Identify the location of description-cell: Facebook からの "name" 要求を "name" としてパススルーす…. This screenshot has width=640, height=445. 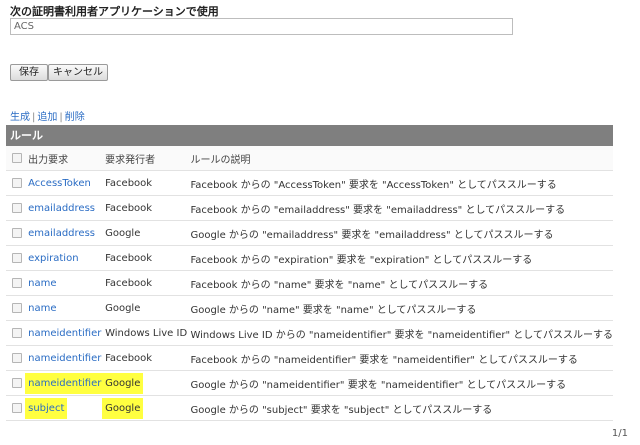
(401, 283).